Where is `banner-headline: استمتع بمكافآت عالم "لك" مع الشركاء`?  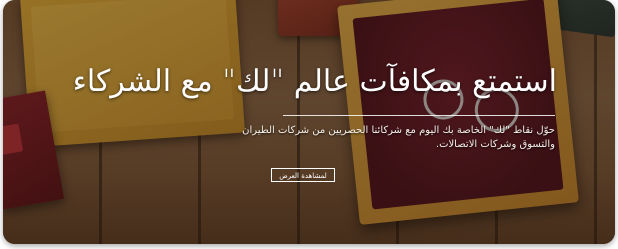
banner-headline: استمتع بمكافآت عالم "لك" مع الشركاء is located at coordinates (314, 81).